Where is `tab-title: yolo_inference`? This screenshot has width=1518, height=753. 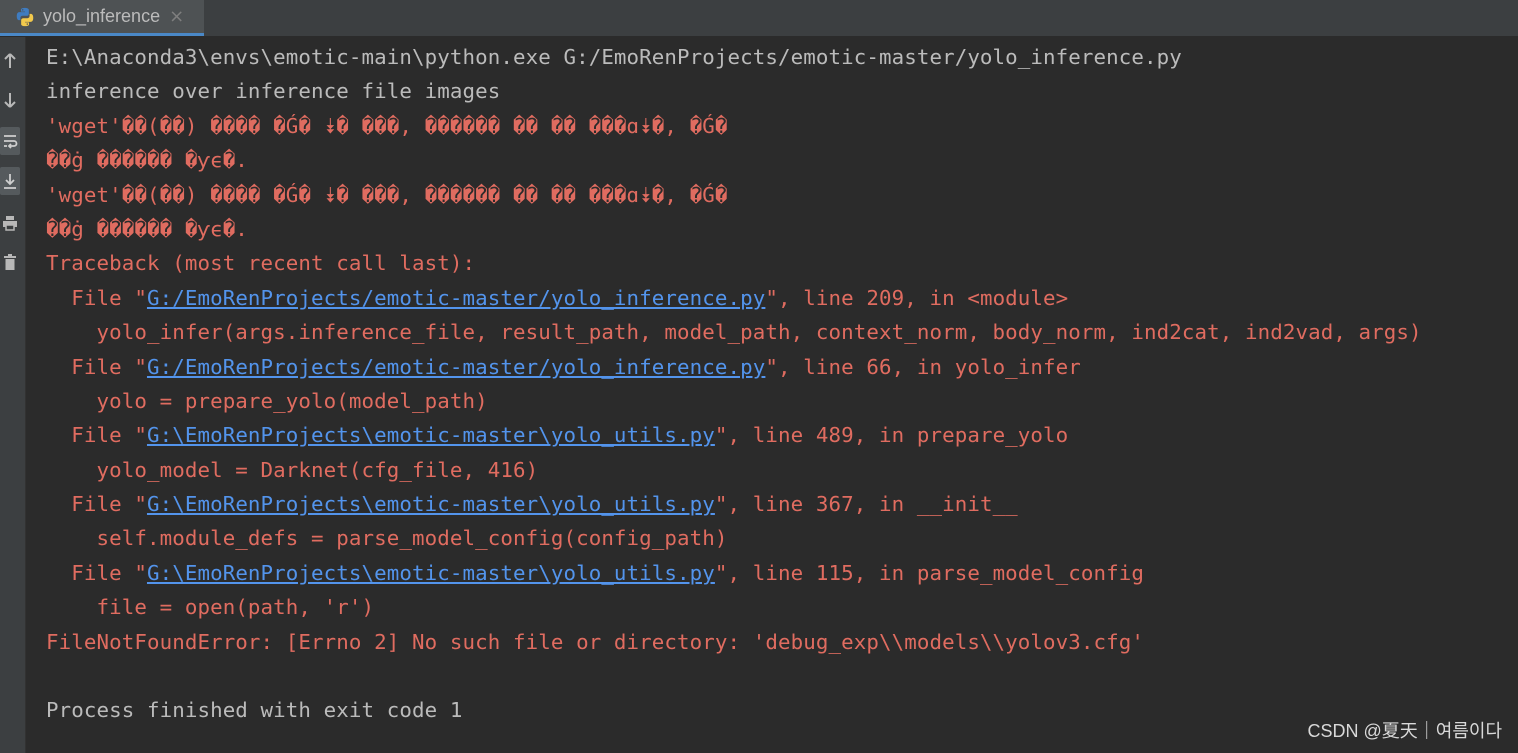 tab-title: yolo_inference is located at coordinates (102, 16).